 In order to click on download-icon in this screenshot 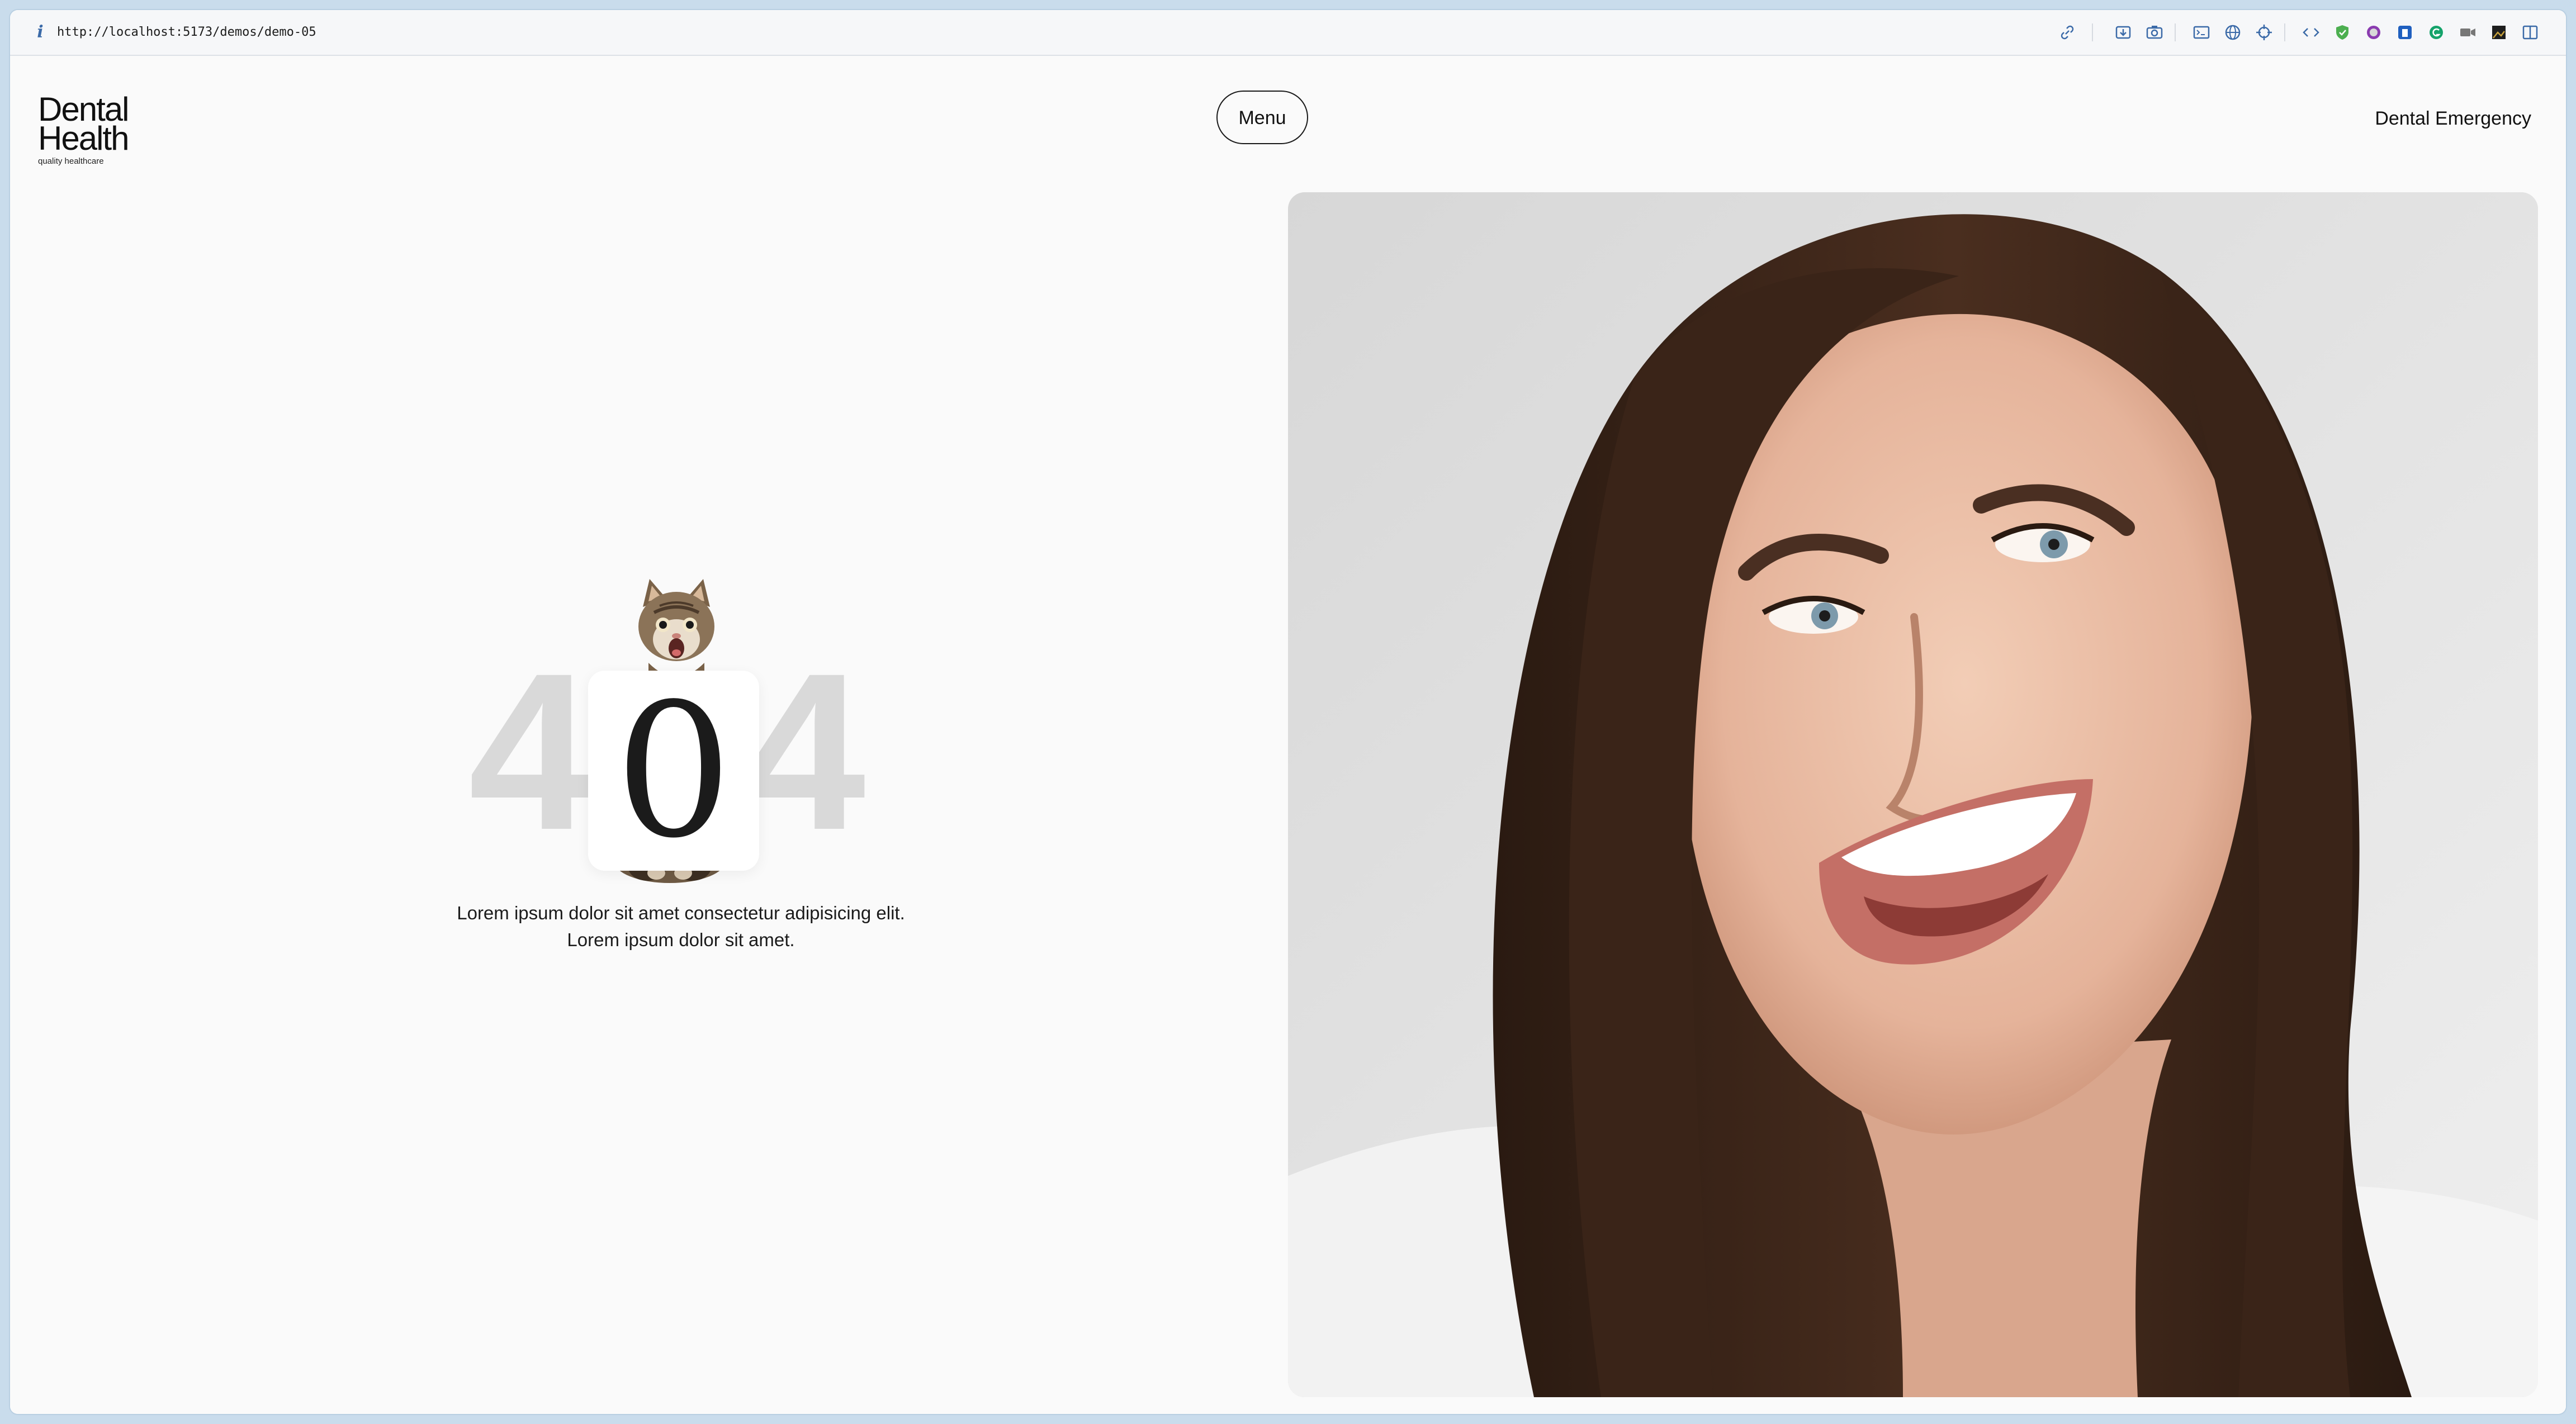, I will do `click(2123, 32)`.